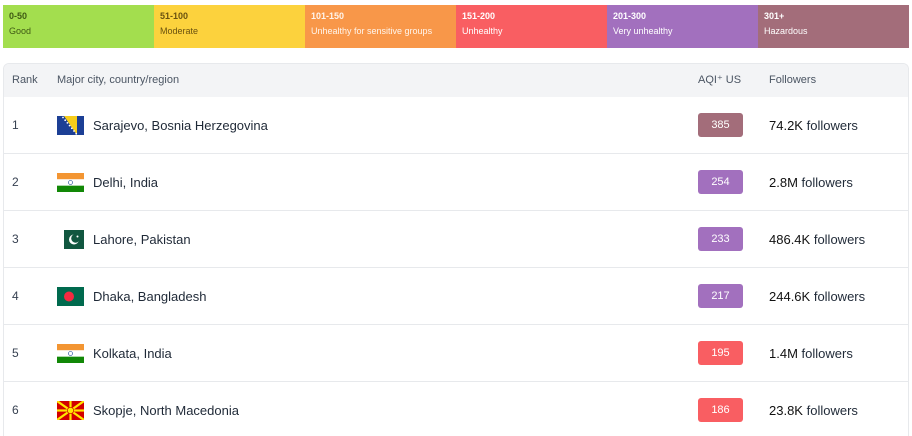 The image size is (912, 436). Describe the element at coordinates (18, 16) in the screenshot. I see `legend-range: 0-50` at that location.